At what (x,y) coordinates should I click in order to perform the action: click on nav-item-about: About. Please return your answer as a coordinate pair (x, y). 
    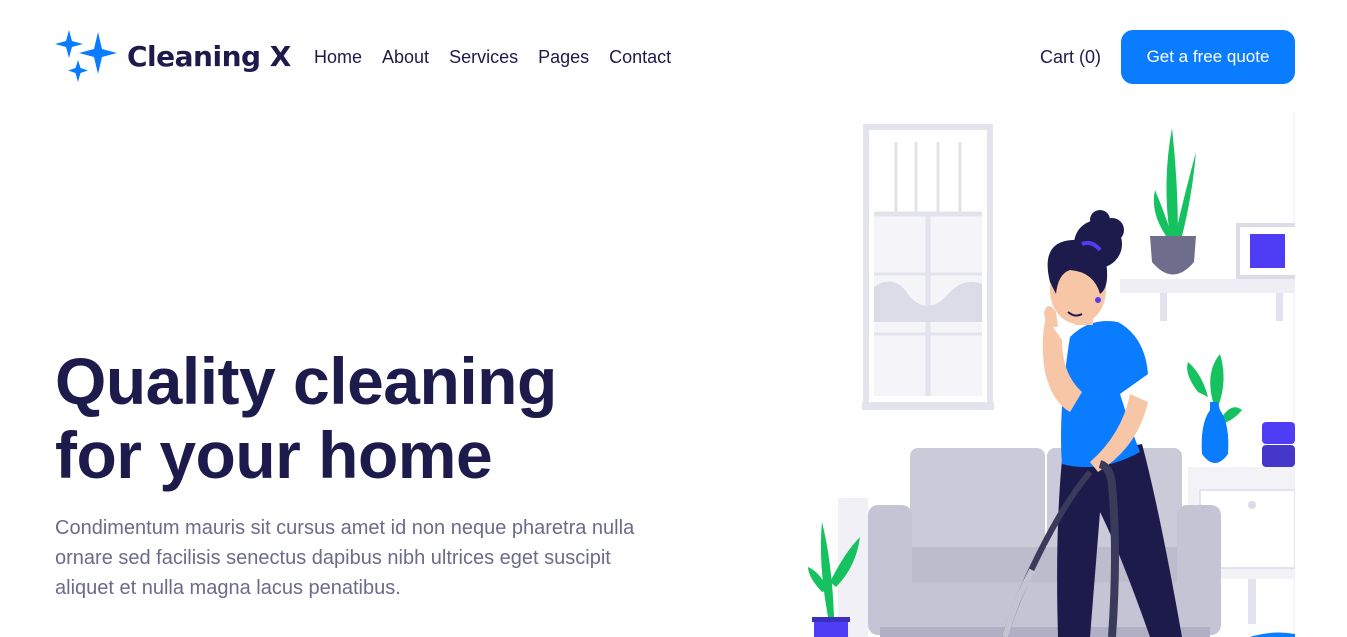
    Looking at the image, I should click on (405, 57).